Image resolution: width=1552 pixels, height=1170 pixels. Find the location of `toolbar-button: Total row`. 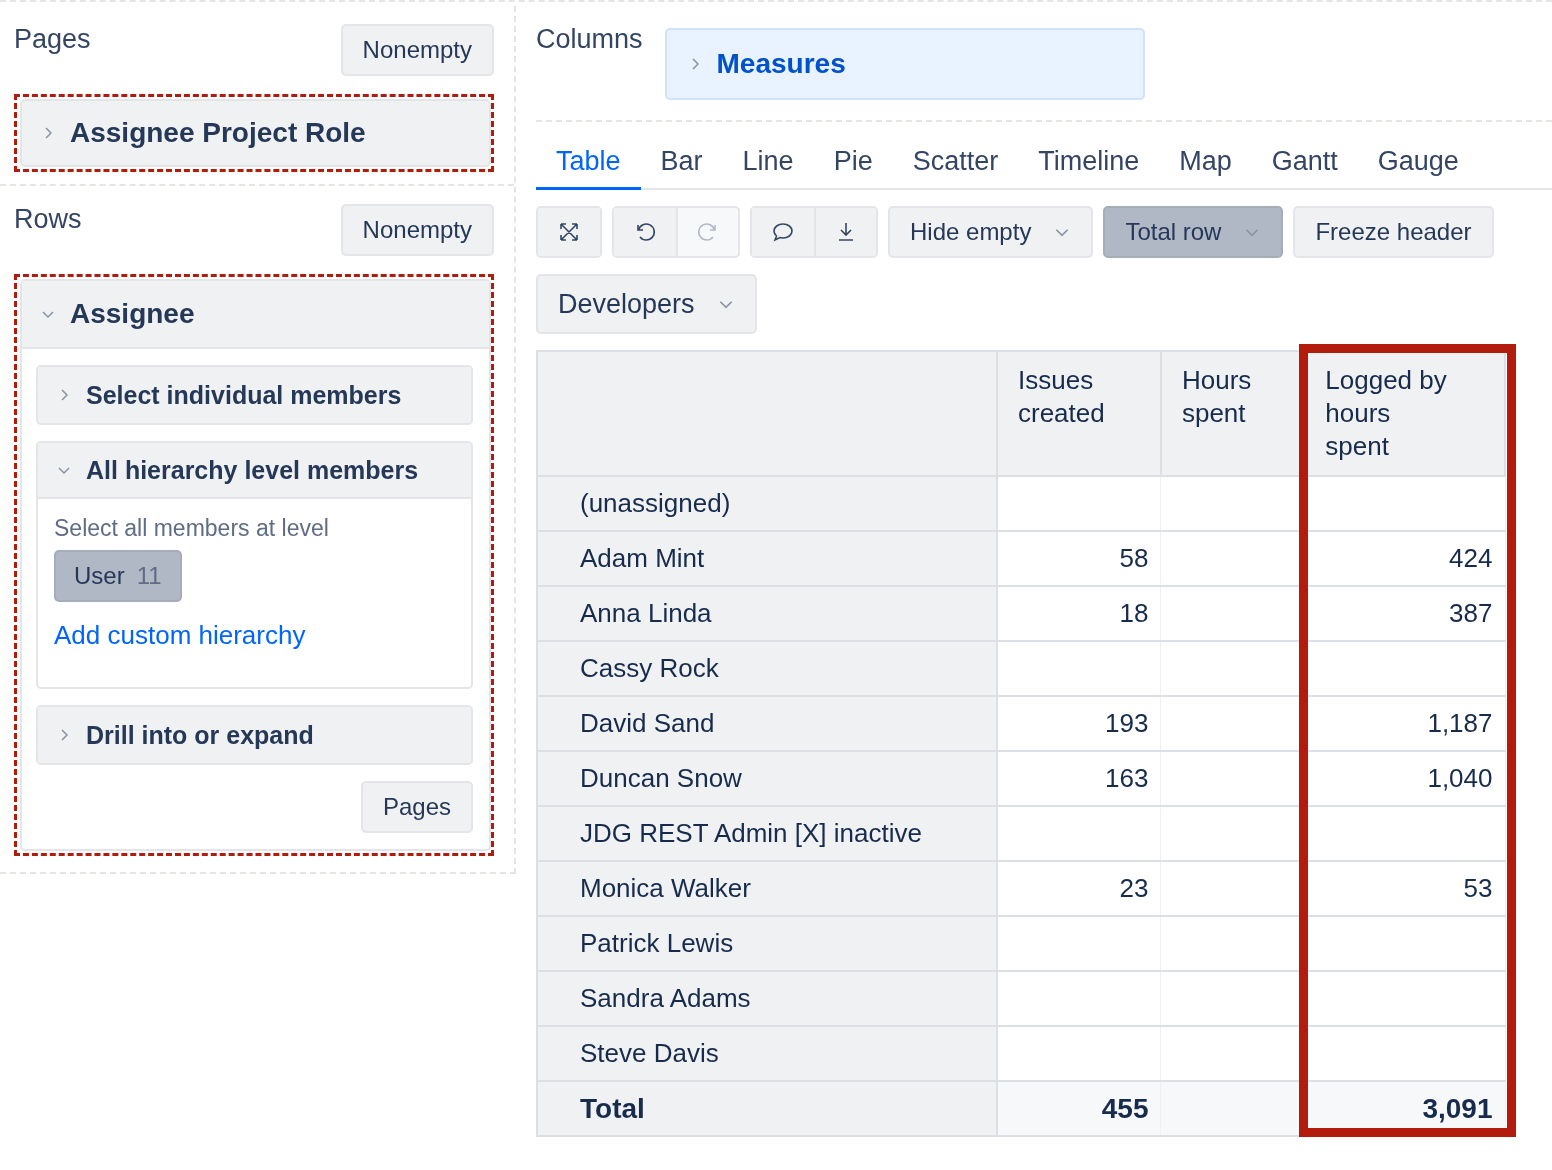

toolbar-button: Total row is located at coordinates (1193, 232).